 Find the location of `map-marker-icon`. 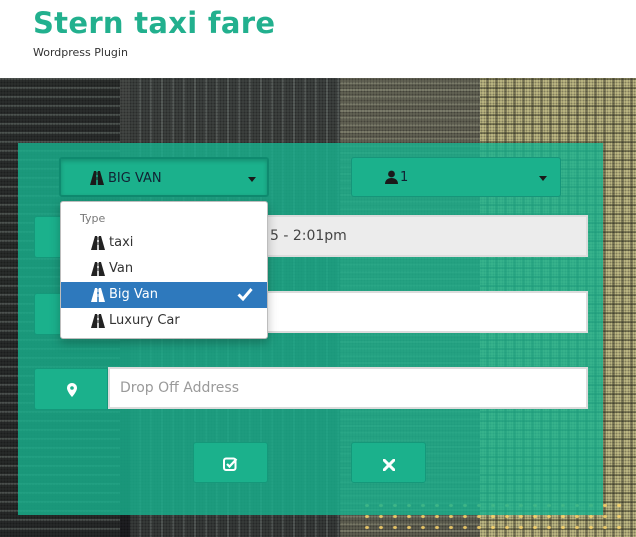

map-marker-icon is located at coordinates (72, 391).